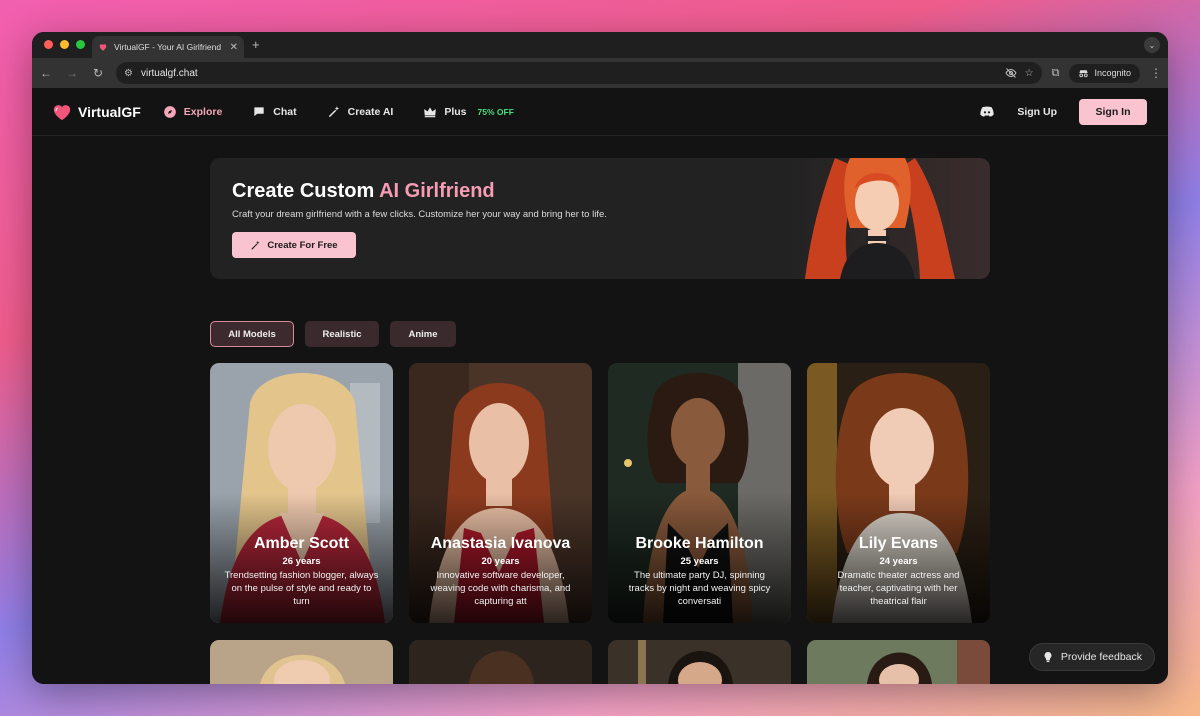 This screenshot has height=716, width=1200. What do you see at coordinates (169, 111) in the screenshot?
I see `compass-icon` at bounding box center [169, 111].